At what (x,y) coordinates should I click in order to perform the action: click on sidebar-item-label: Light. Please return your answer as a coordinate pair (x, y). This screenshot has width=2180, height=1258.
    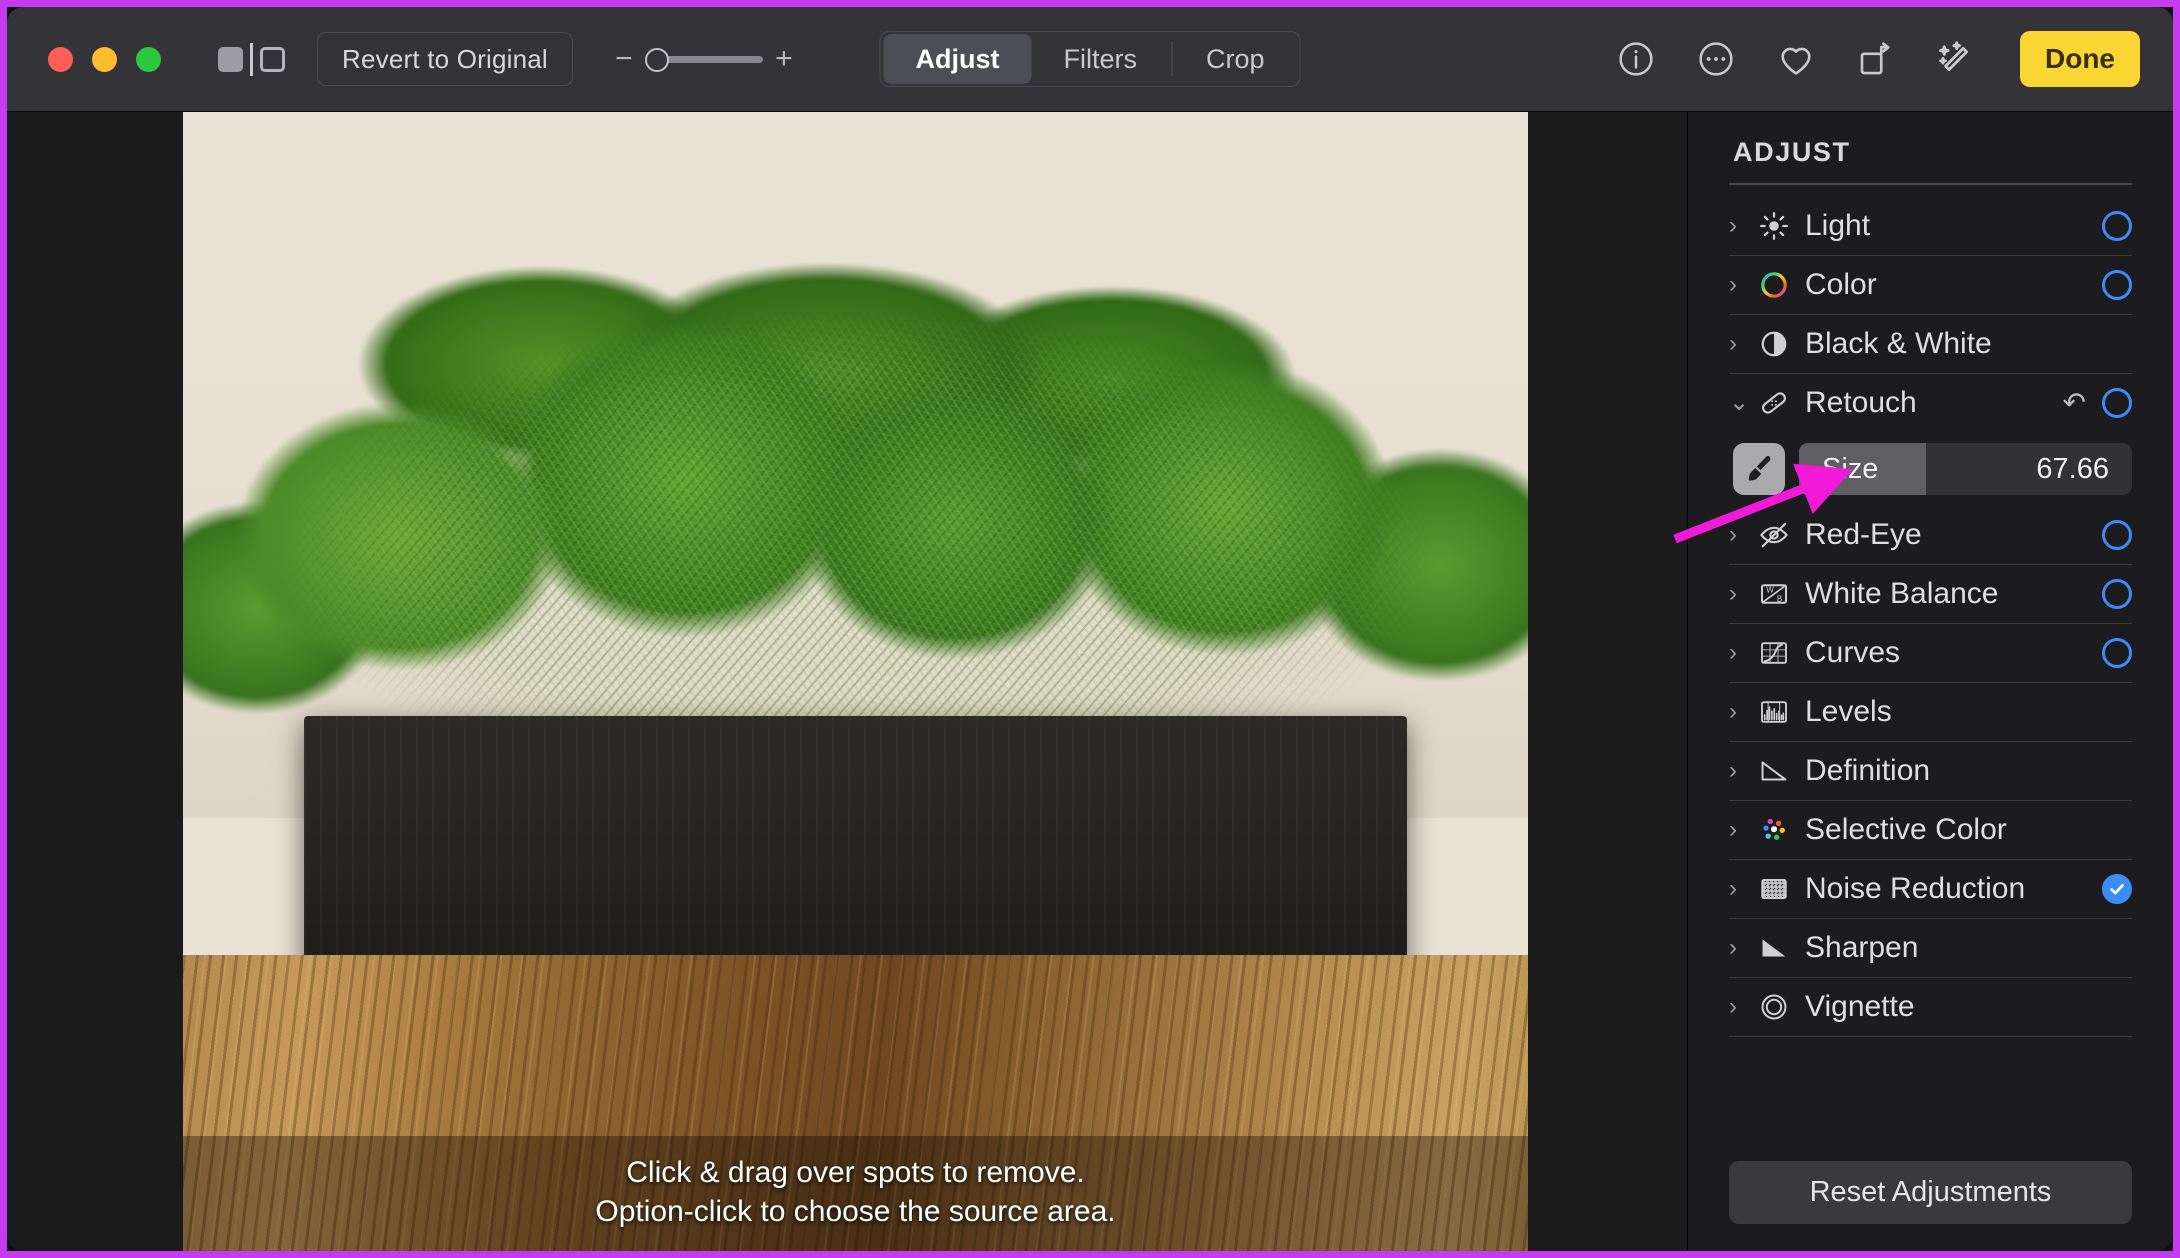
    Looking at the image, I should click on (1838, 225).